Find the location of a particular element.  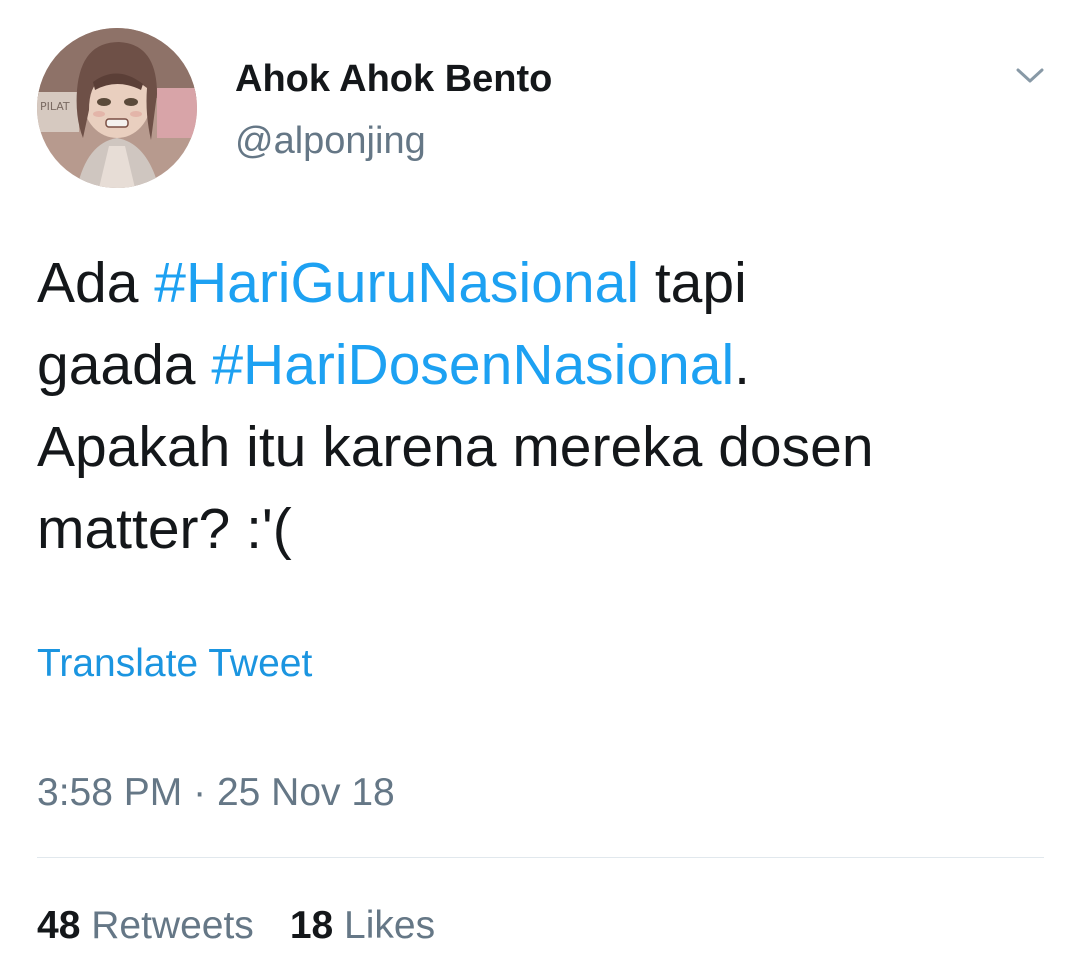

tweet-line: gaada #HariDosenNasional. is located at coordinates (542, 365).